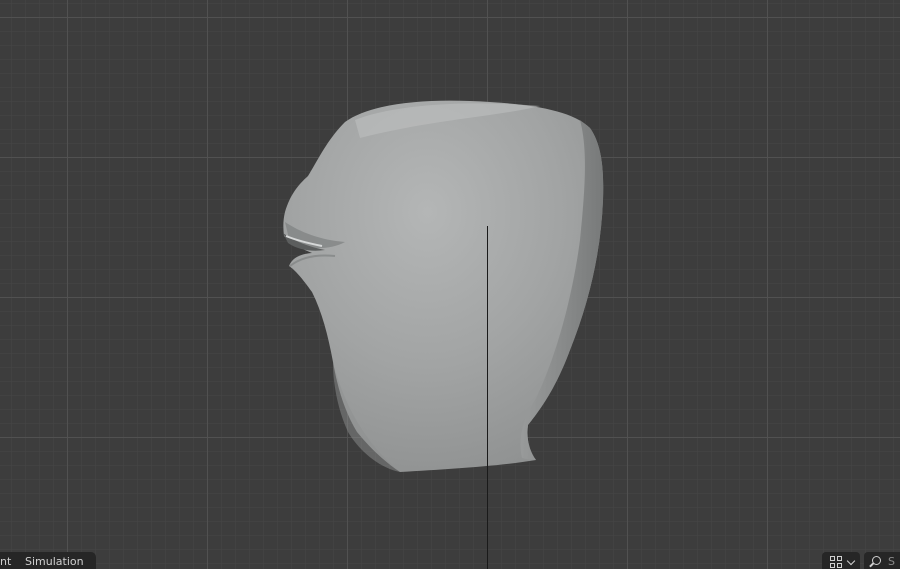 The width and height of the screenshot is (900, 569). What do you see at coordinates (882, 560) in the screenshot?
I see `search-input: S` at bounding box center [882, 560].